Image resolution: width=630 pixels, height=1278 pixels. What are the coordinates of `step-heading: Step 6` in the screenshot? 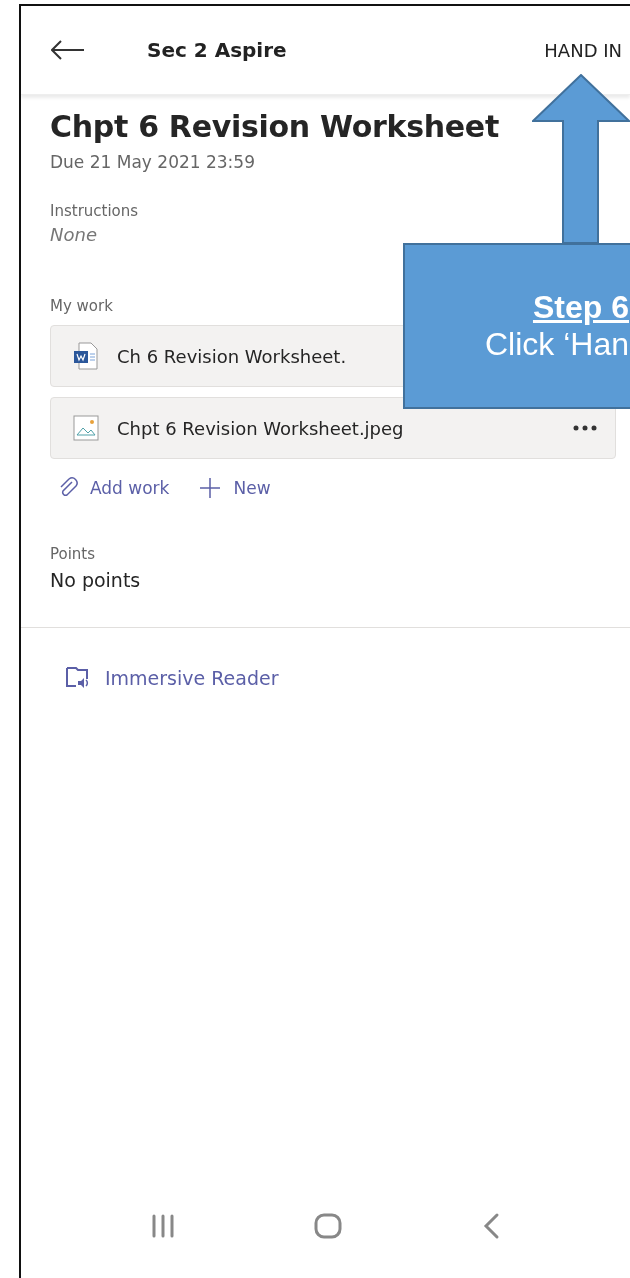 It's located at (580, 307).